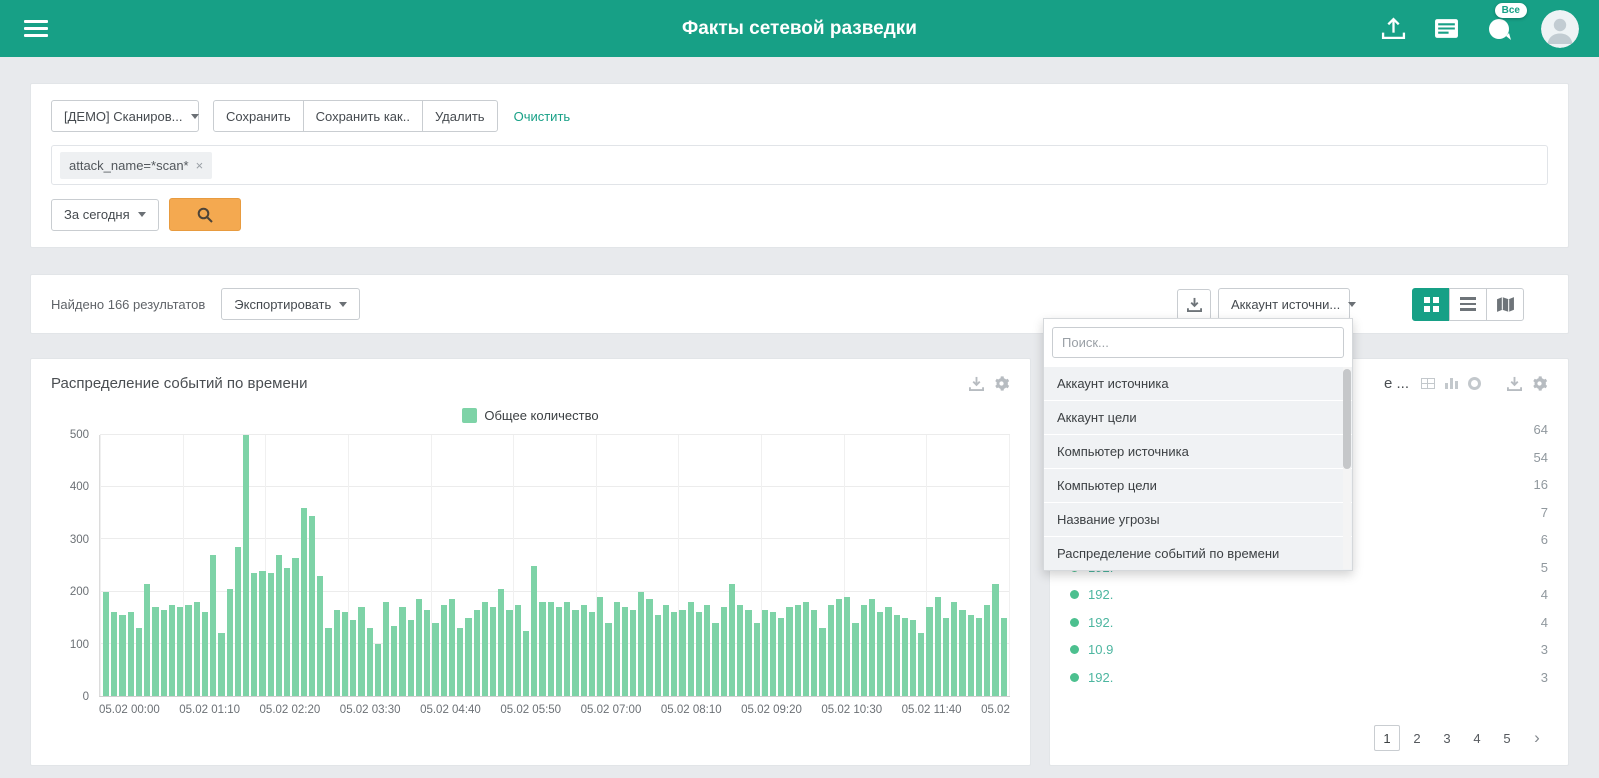  Describe the element at coordinates (1393, 28) in the screenshot. I see `upload-icon` at that location.